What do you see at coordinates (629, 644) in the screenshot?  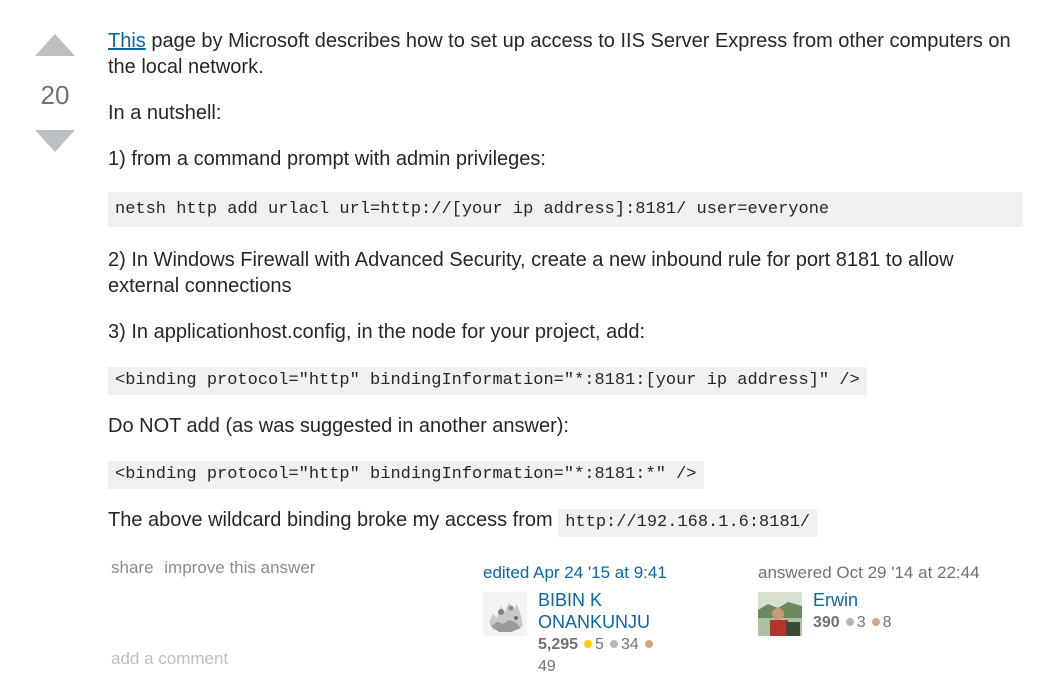 I see `editor-silver-count: 34` at bounding box center [629, 644].